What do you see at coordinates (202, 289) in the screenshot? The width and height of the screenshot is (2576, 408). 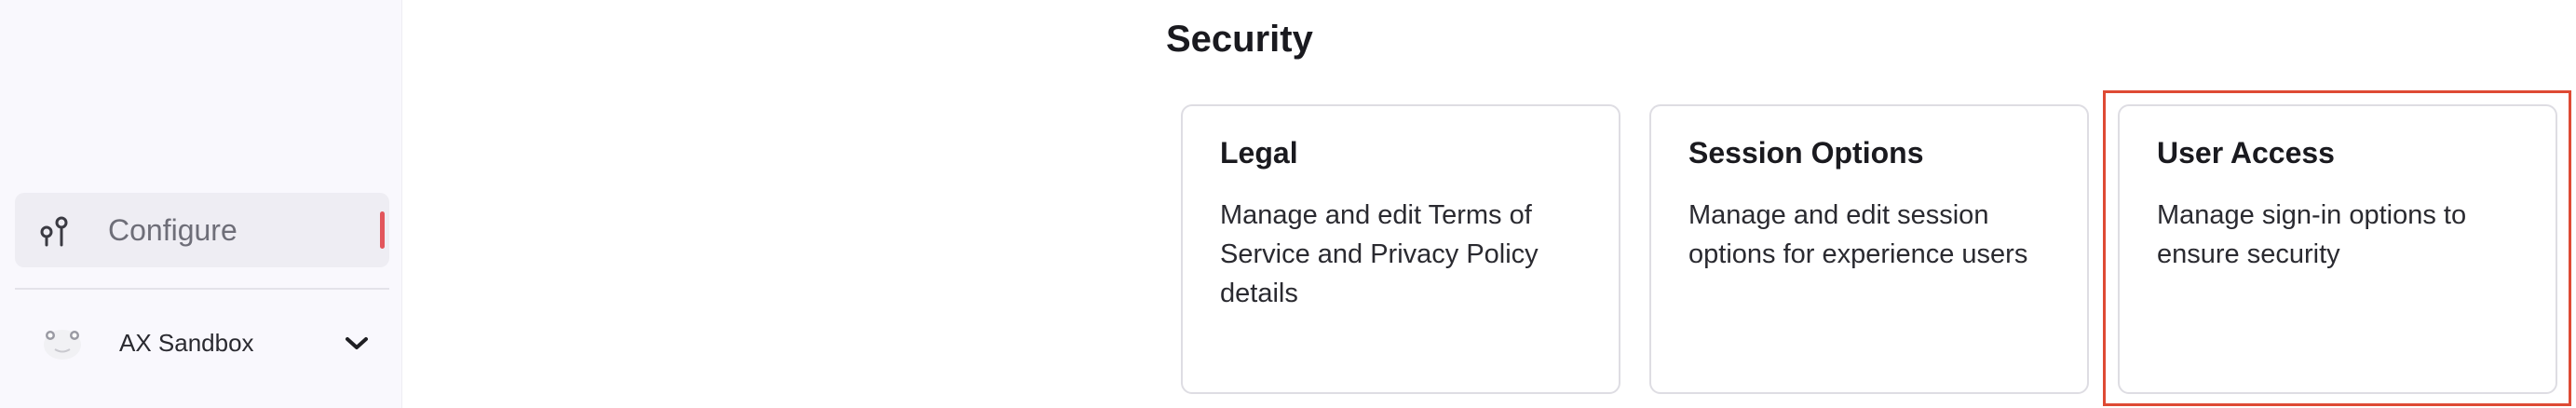 I see `sidebar-divider` at bounding box center [202, 289].